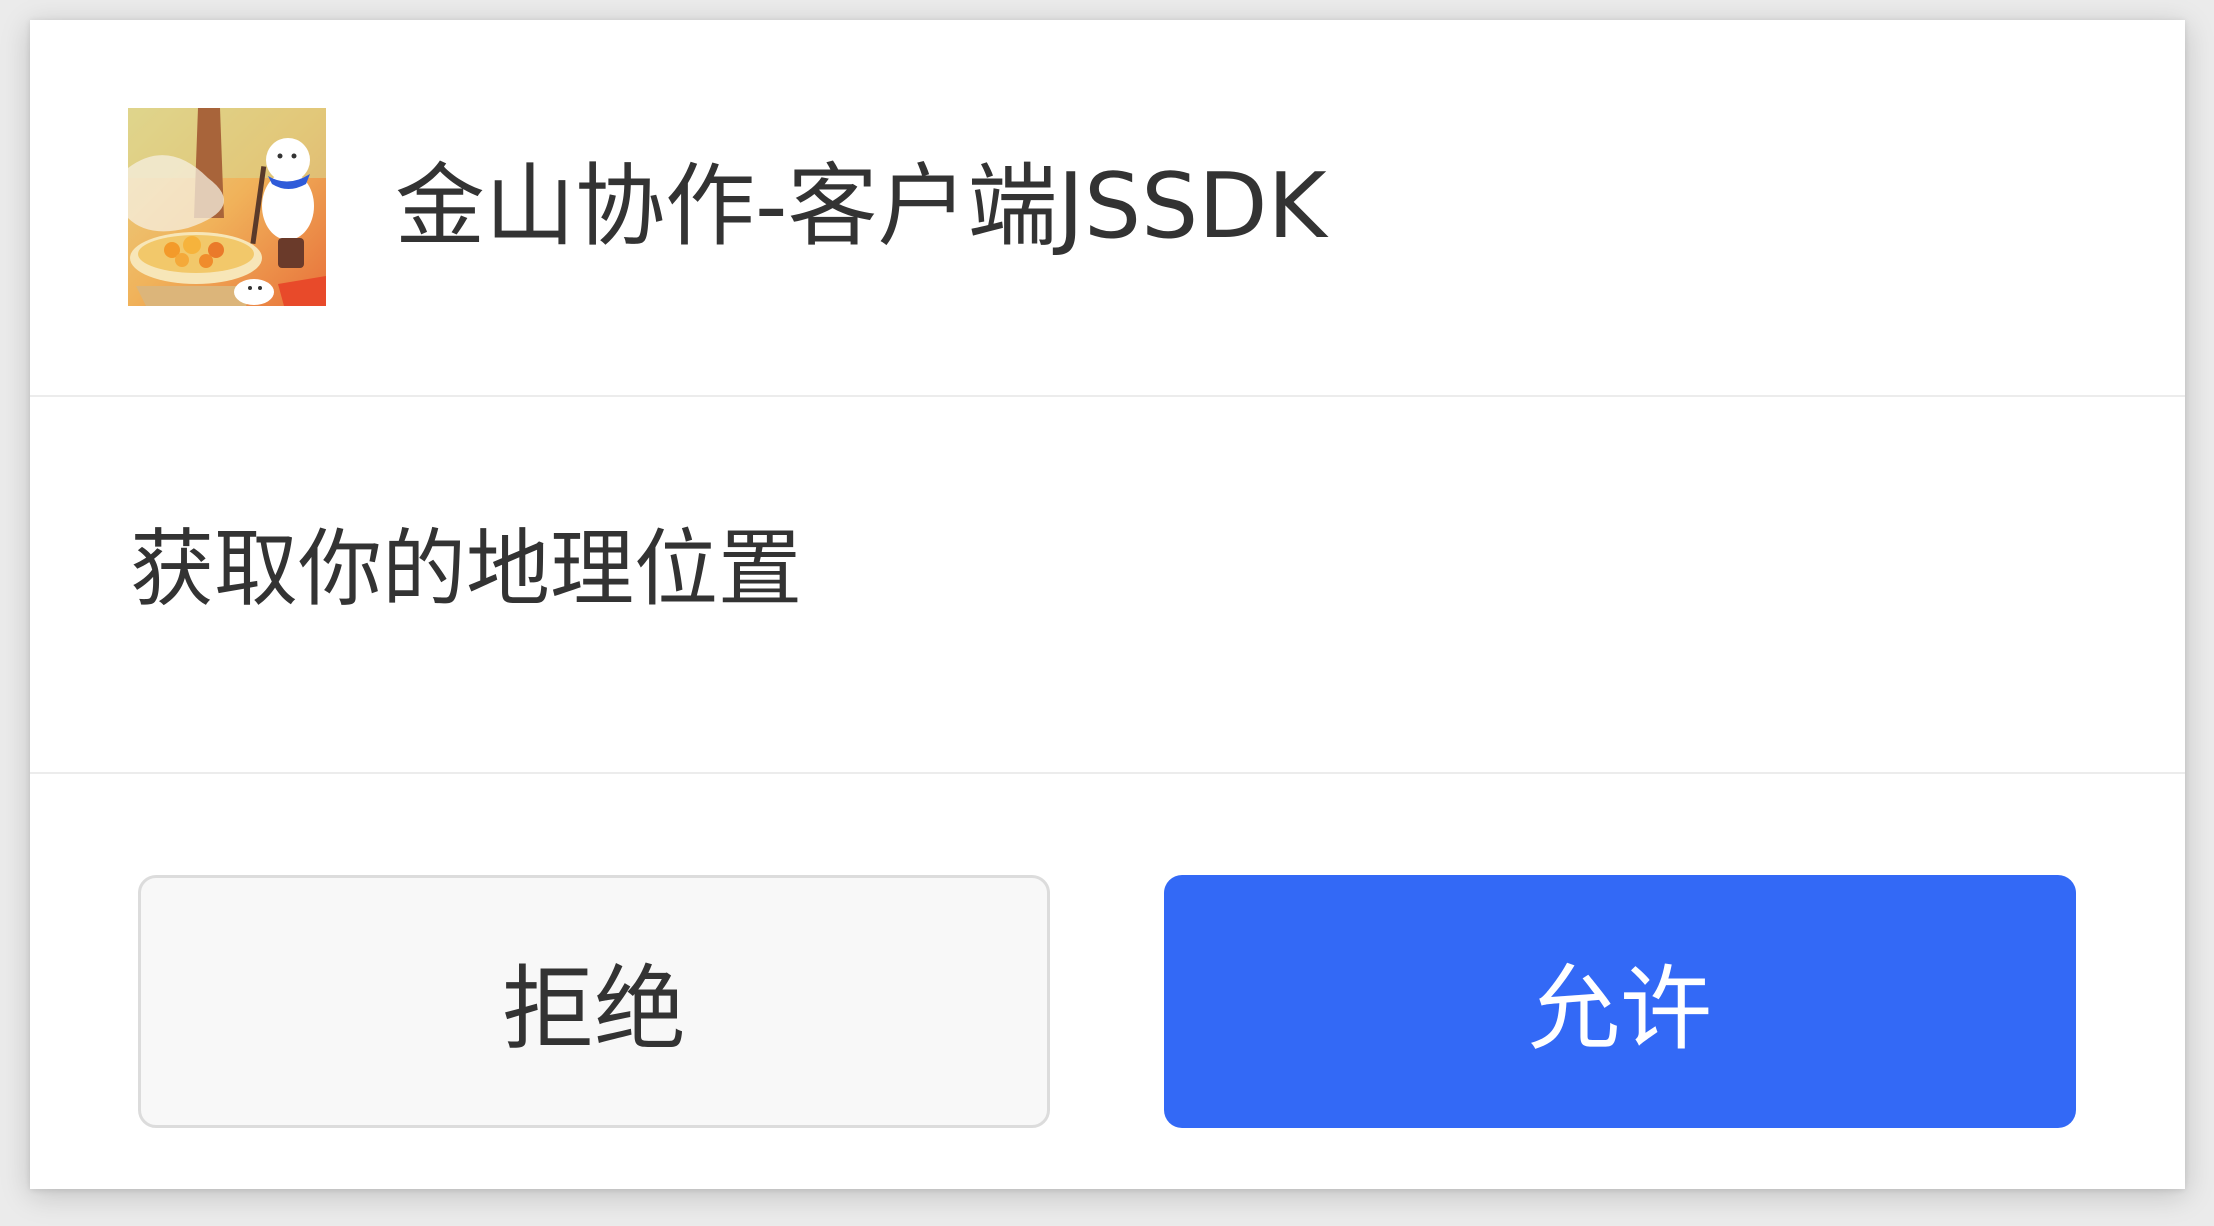 This screenshot has height=1226, width=2214. What do you see at coordinates (466, 569) in the screenshot?
I see `permission-request-text: 获取你的地理位置` at bounding box center [466, 569].